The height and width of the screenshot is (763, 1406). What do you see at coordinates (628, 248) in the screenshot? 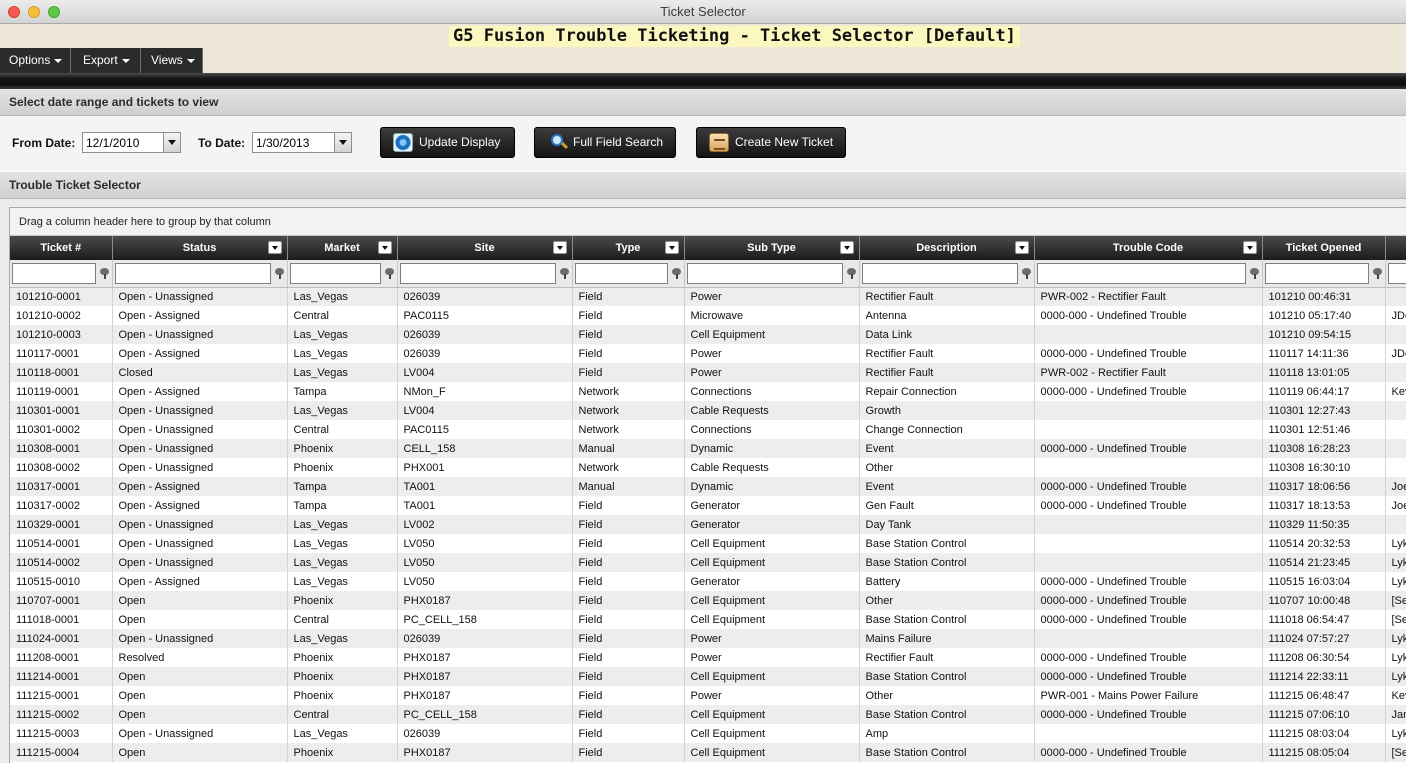
I see `column-header: Type` at bounding box center [628, 248].